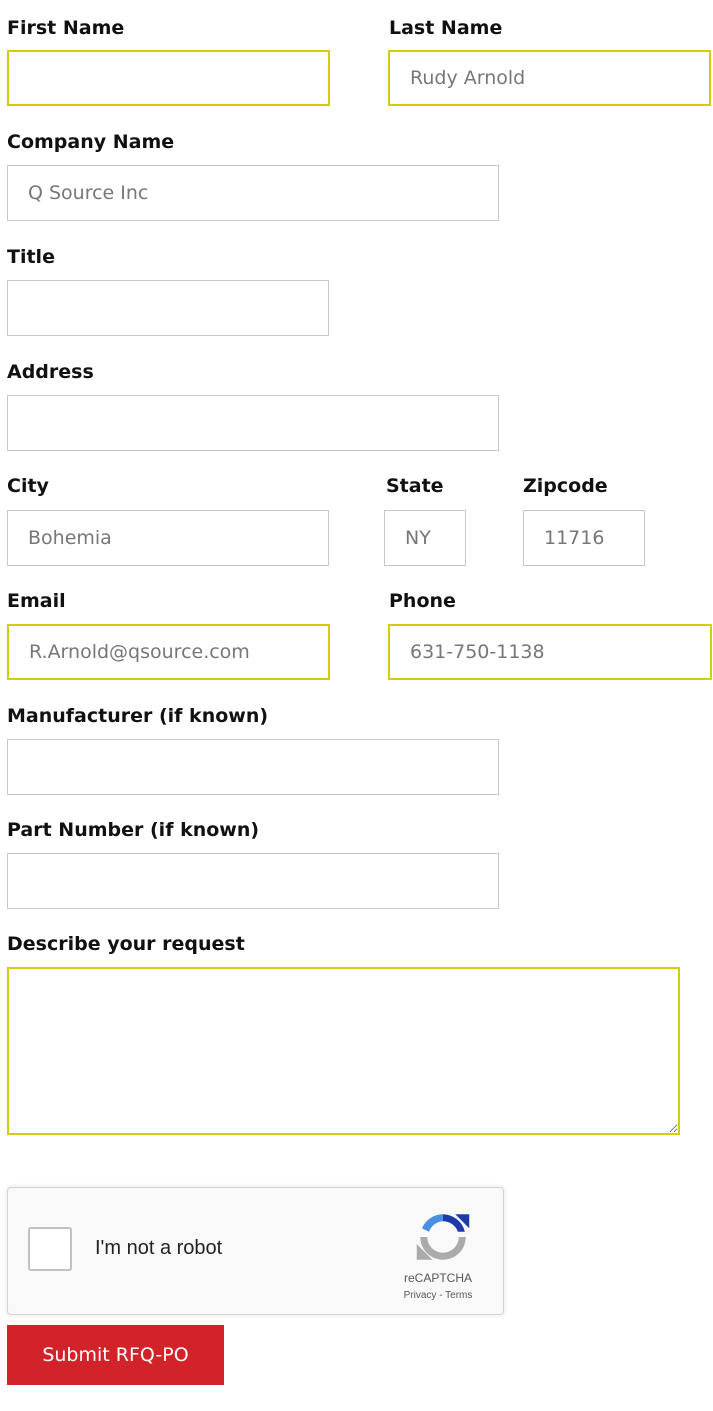  Describe the element at coordinates (437, 1278) in the screenshot. I see `recaptcha-brand: reCAPTCHA` at that location.